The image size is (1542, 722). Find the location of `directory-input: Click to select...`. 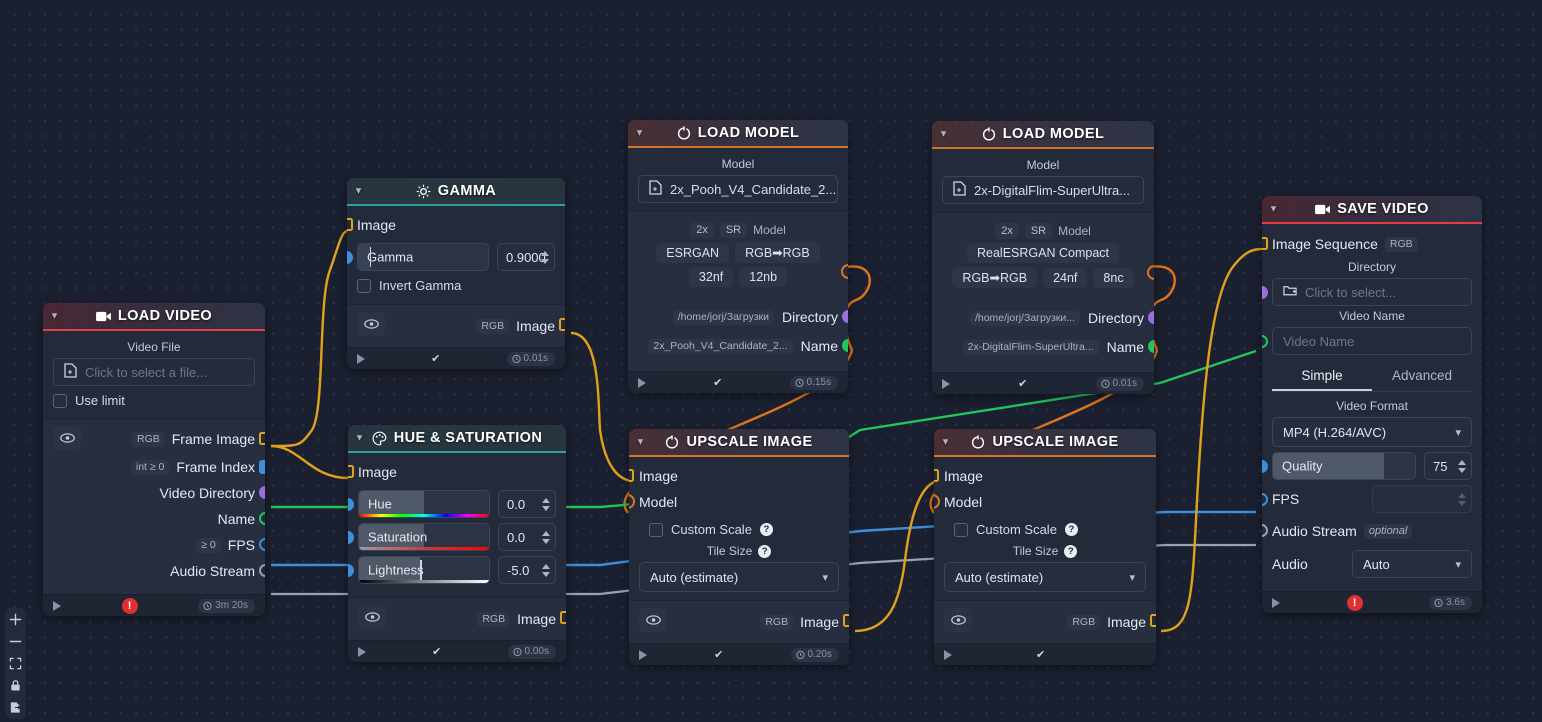

directory-input: Click to select... is located at coordinates (1372, 292).